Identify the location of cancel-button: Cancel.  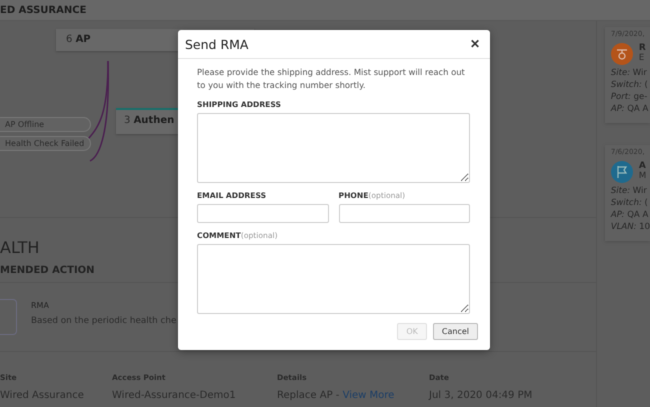
(455, 331).